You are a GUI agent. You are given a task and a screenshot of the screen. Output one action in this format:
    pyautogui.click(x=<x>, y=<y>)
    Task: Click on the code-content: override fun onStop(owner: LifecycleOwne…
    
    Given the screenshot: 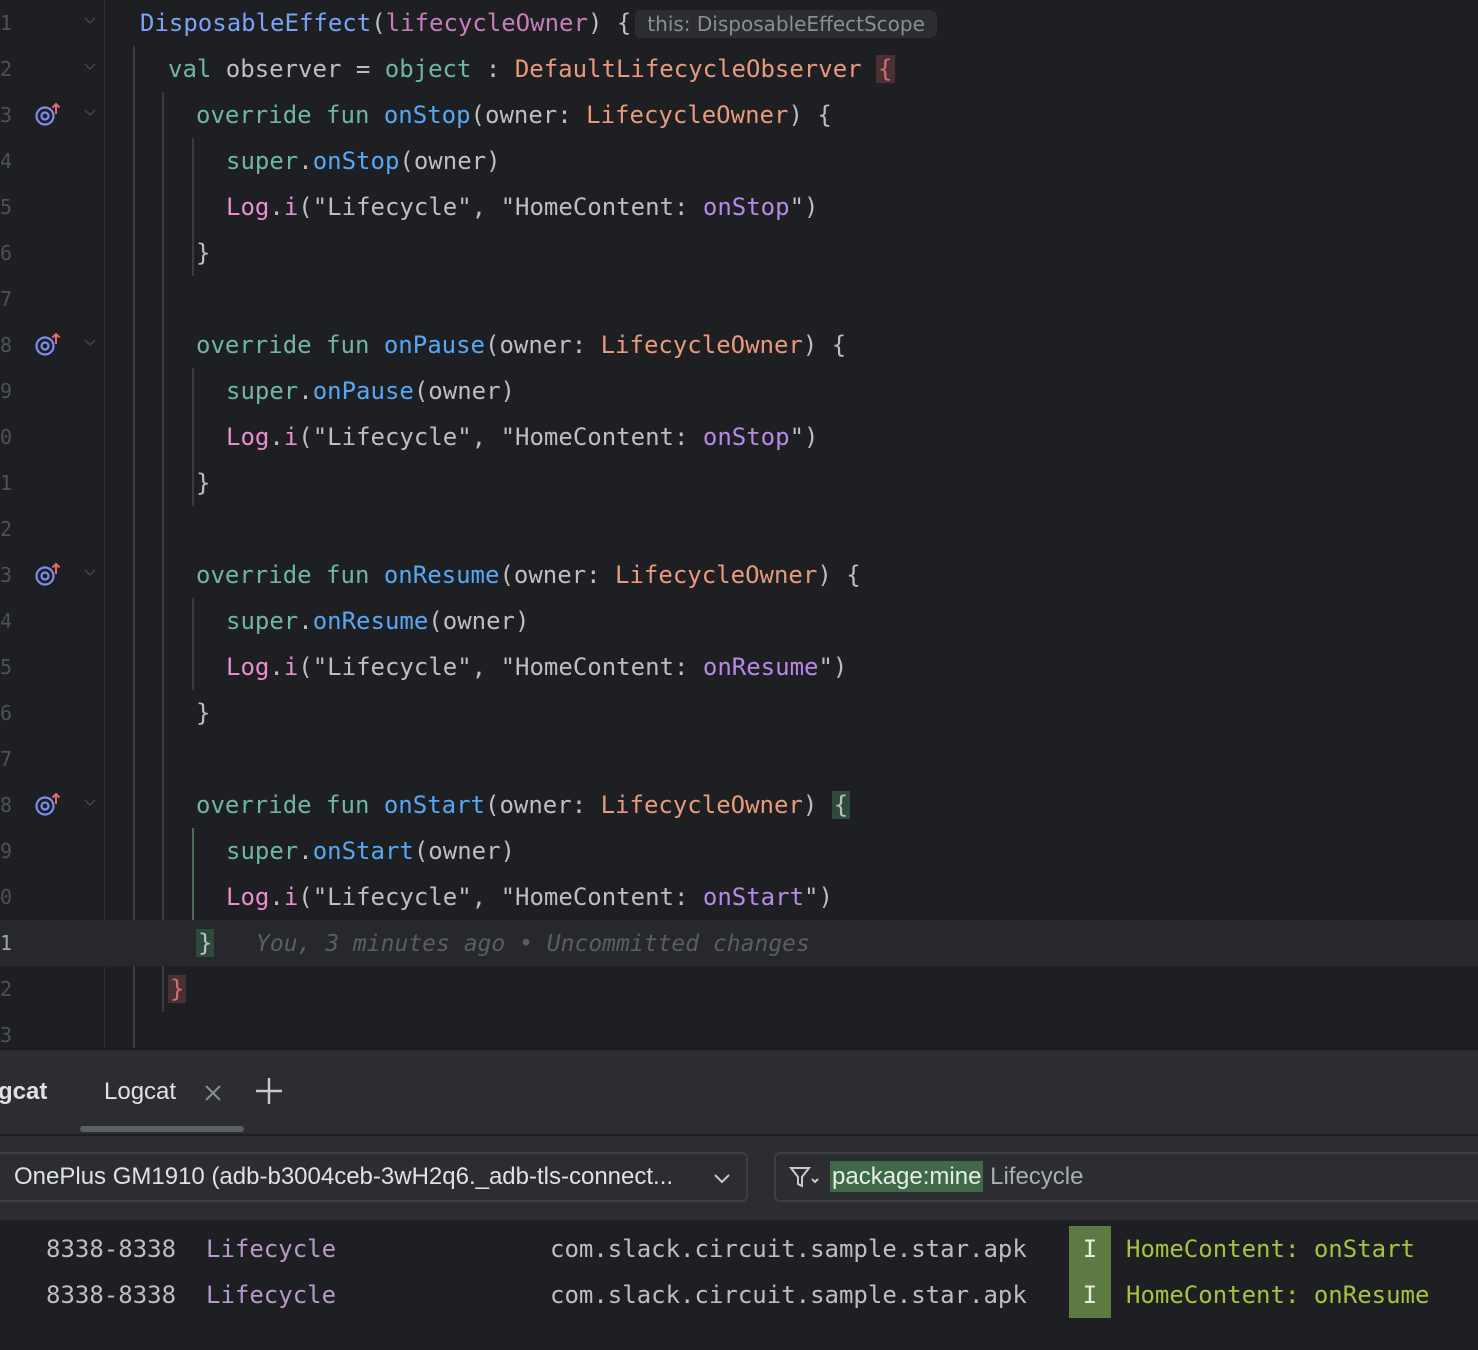 What is the action you would take?
    pyautogui.click(x=514, y=115)
    